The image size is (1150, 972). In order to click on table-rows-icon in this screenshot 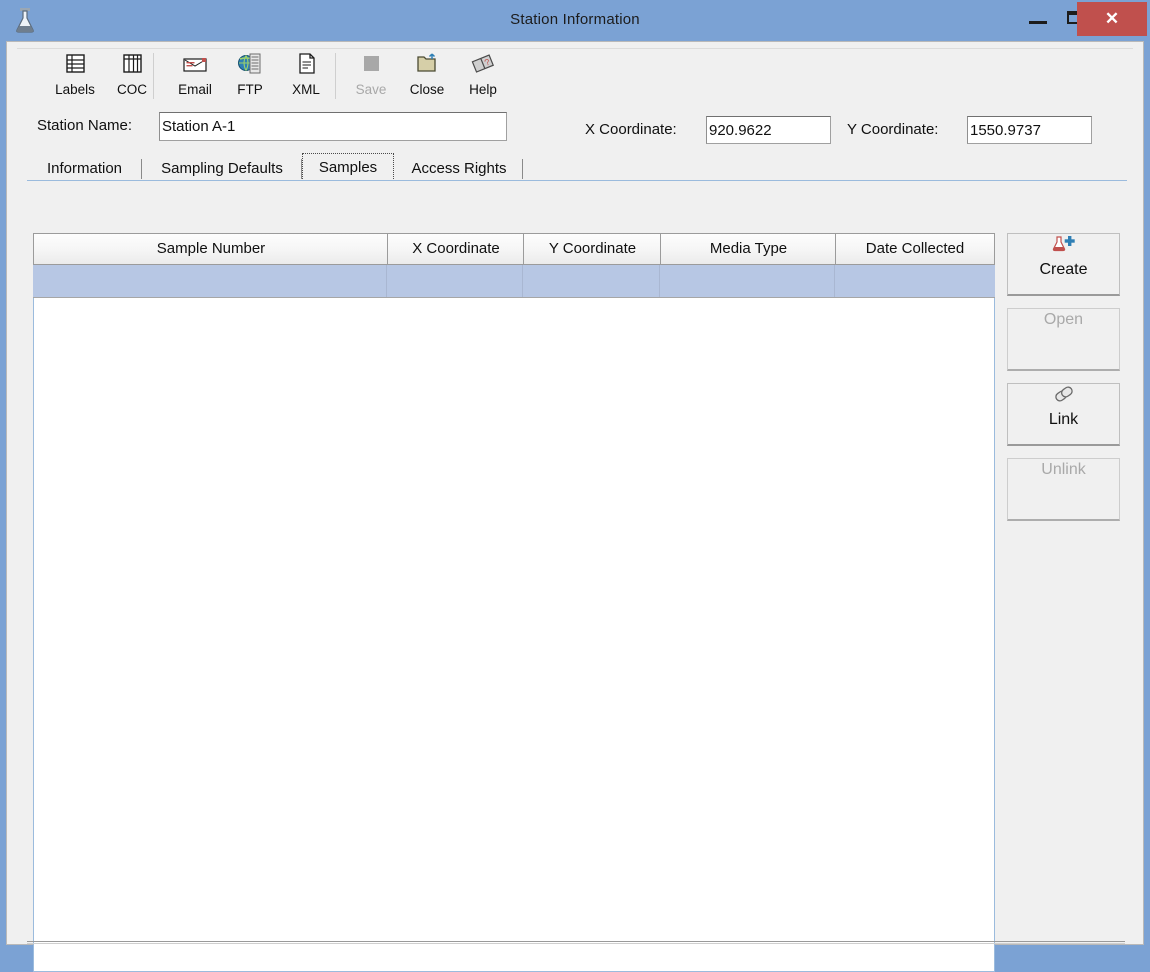, I will do `click(75, 67)`.